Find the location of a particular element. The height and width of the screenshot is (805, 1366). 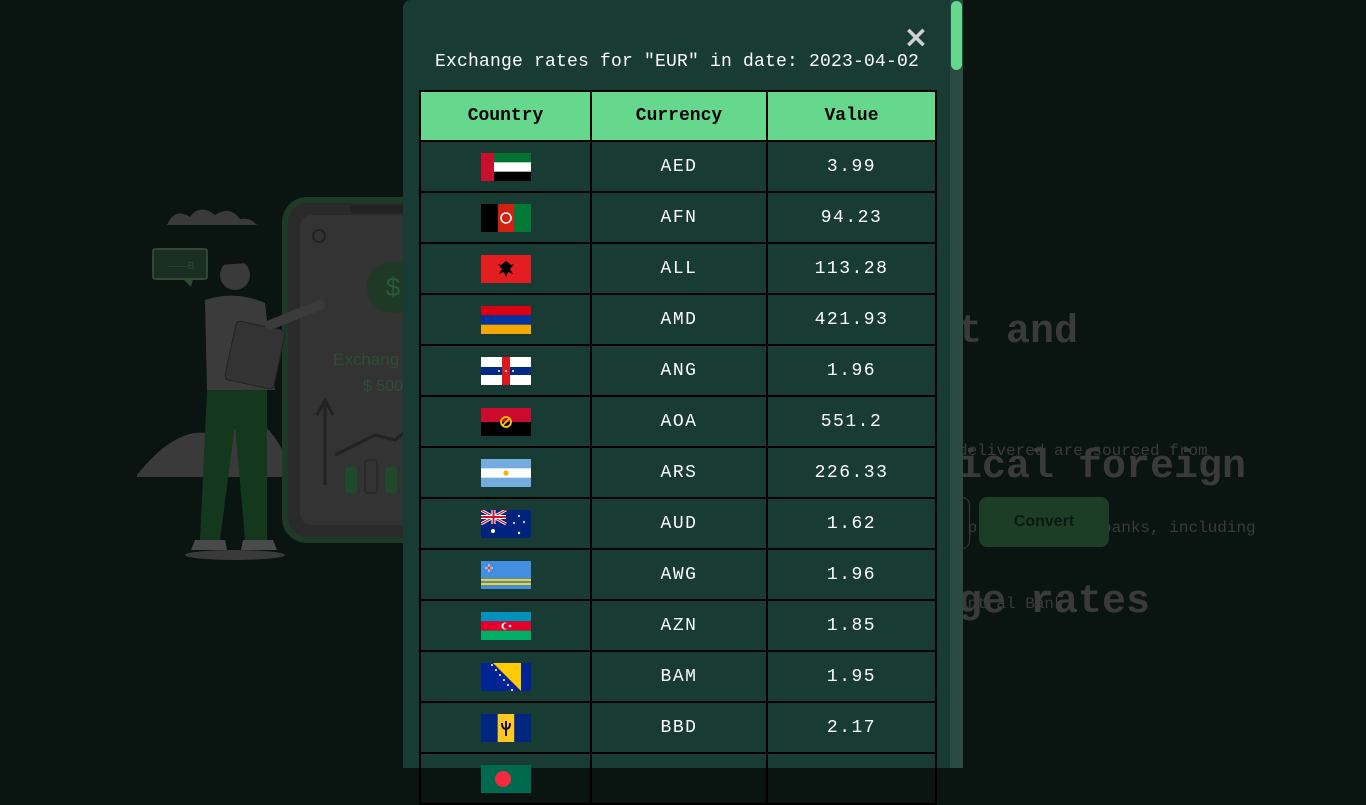

ar-flag-icon is located at coordinates (505, 472).